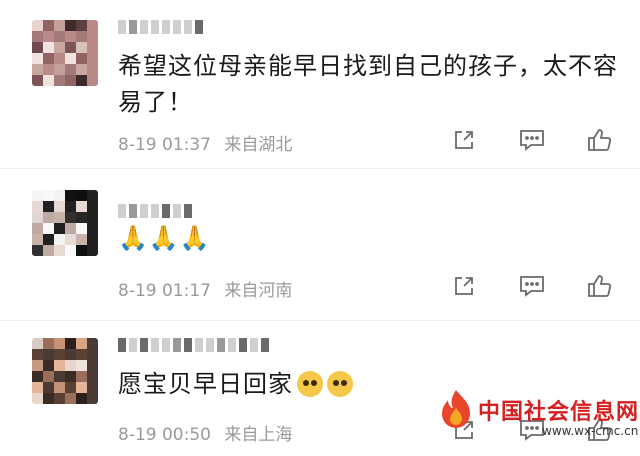 This screenshot has width=640, height=456. What do you see at coordinates (590, 431) in the screenshot?
I see `watermark-url: www.wx-cmc.cn` at bounding box center [590, 431].